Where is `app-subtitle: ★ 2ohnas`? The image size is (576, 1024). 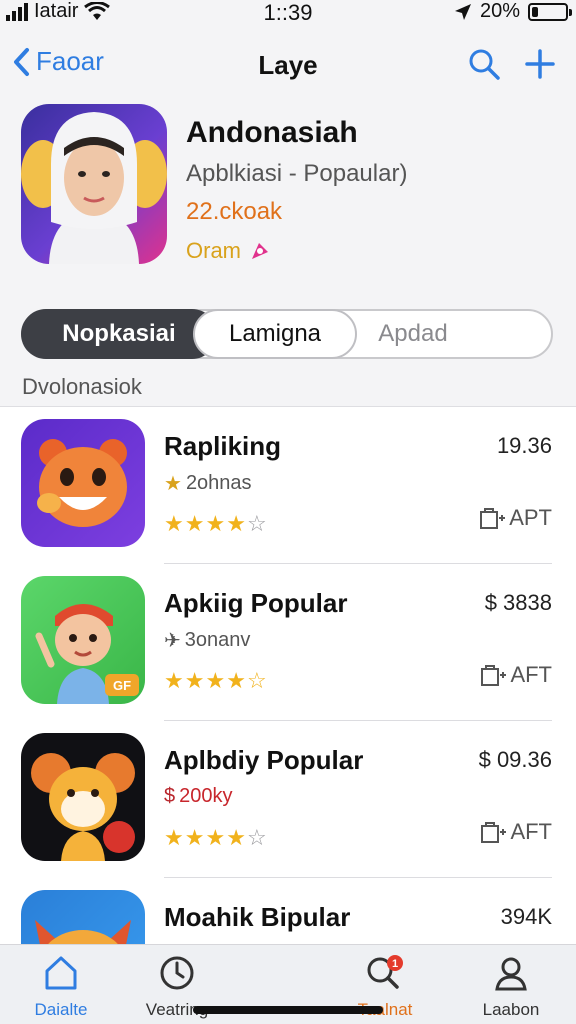
app-subtitle: ★ 2ohnas is located at coordinates (208, 483).